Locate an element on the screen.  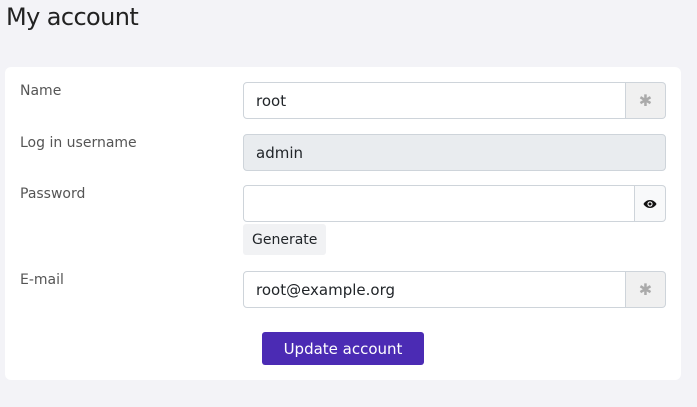
name-input-group: ✱ is located at coordinates (454, 100).